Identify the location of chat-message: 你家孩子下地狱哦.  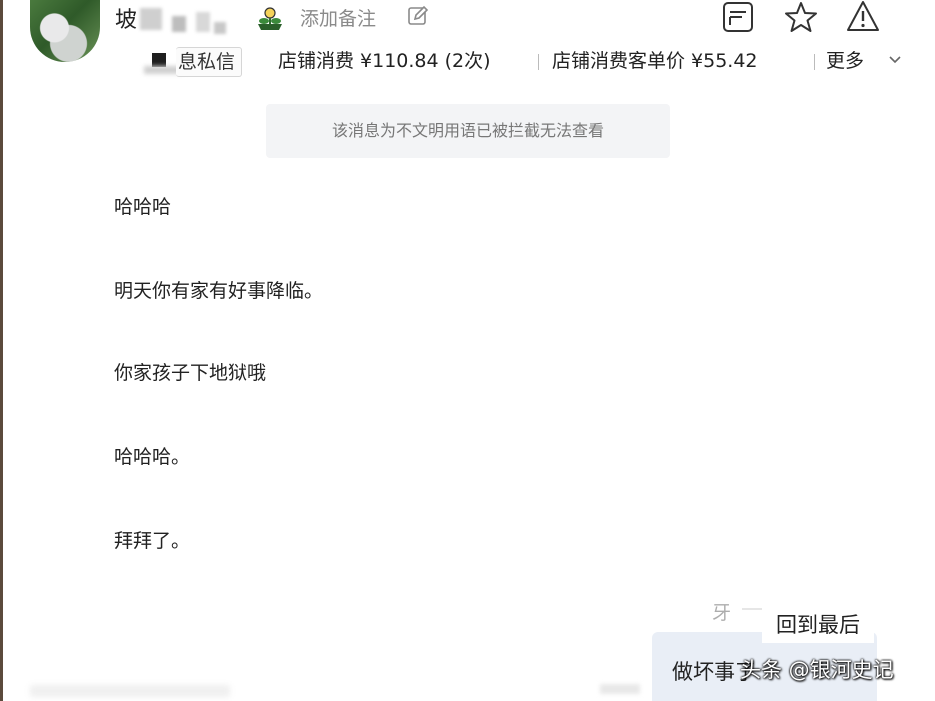
(190, 373).